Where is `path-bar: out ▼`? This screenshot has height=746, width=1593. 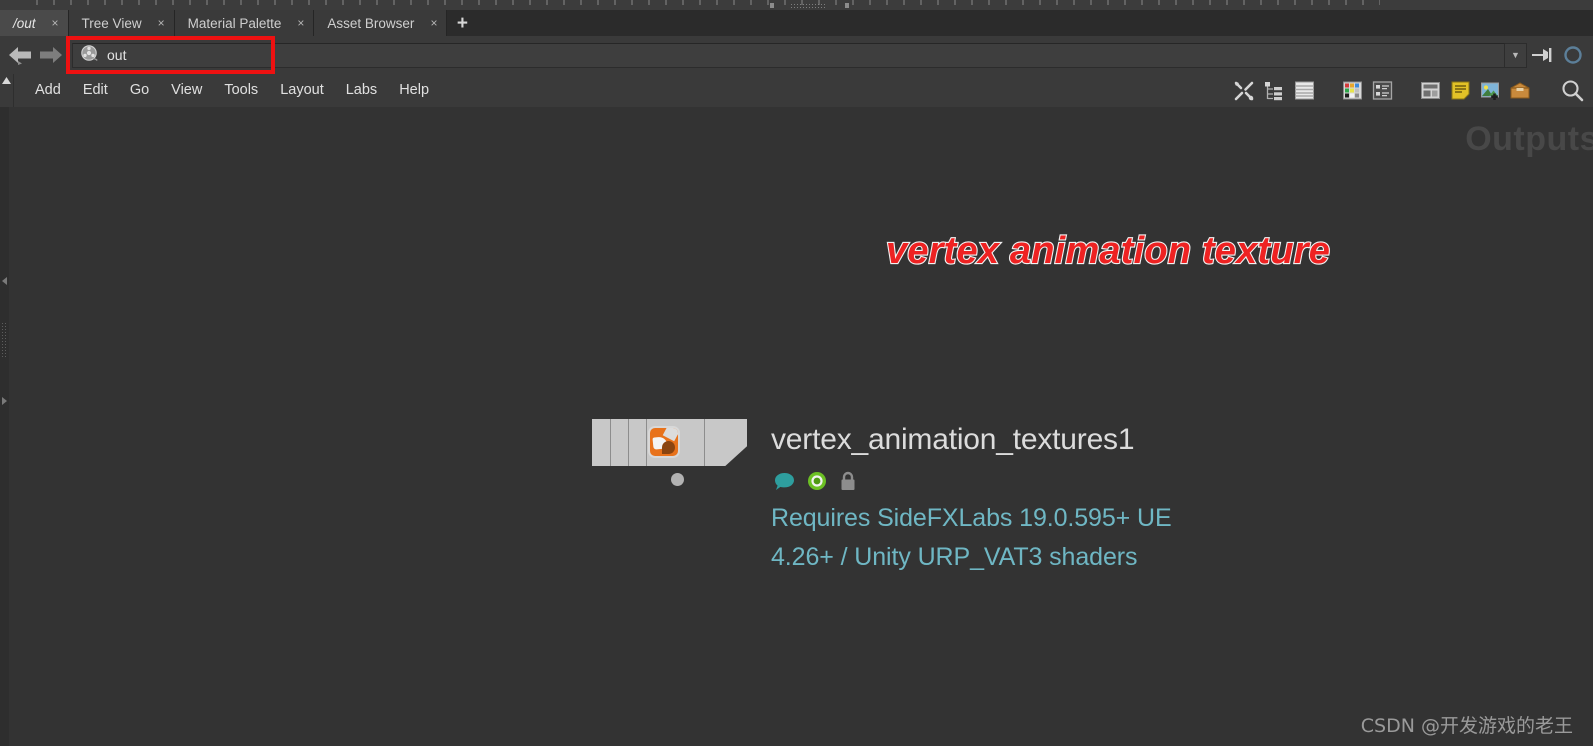 path-bar: out ▼ is located at coordinates (796, 55).